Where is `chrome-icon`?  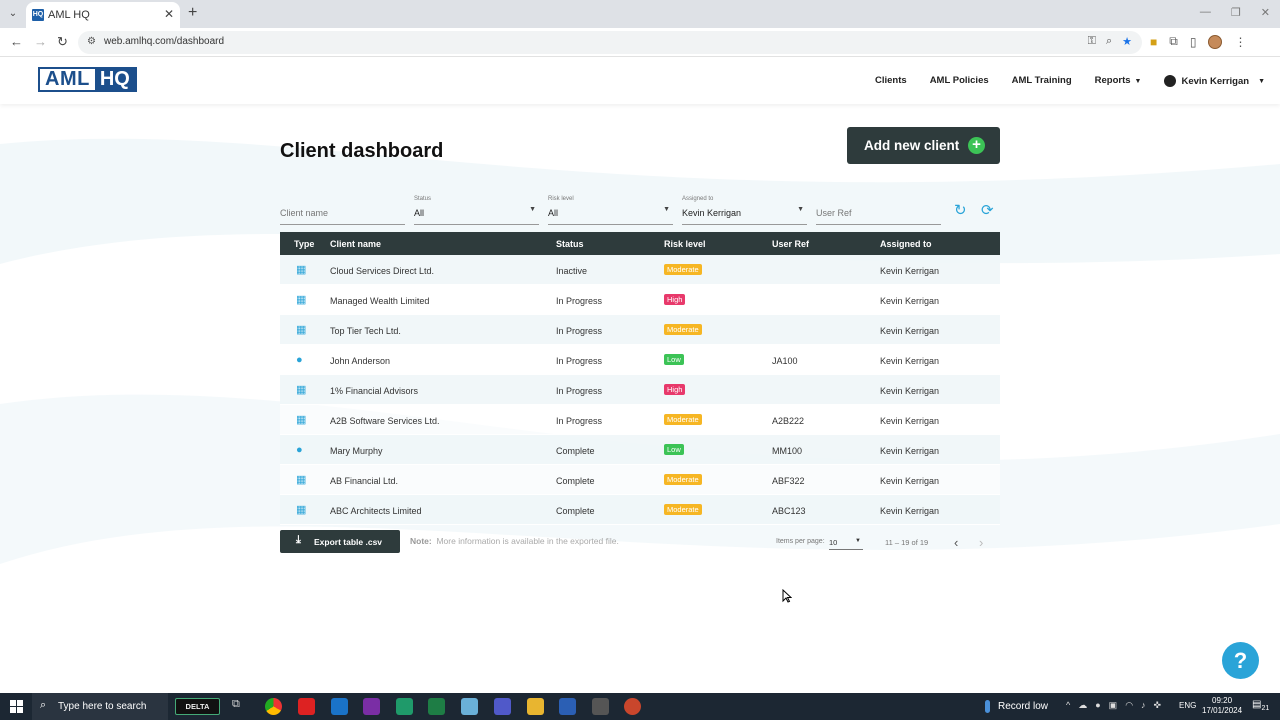
chrome-icon is located at coordinates (273, 706).